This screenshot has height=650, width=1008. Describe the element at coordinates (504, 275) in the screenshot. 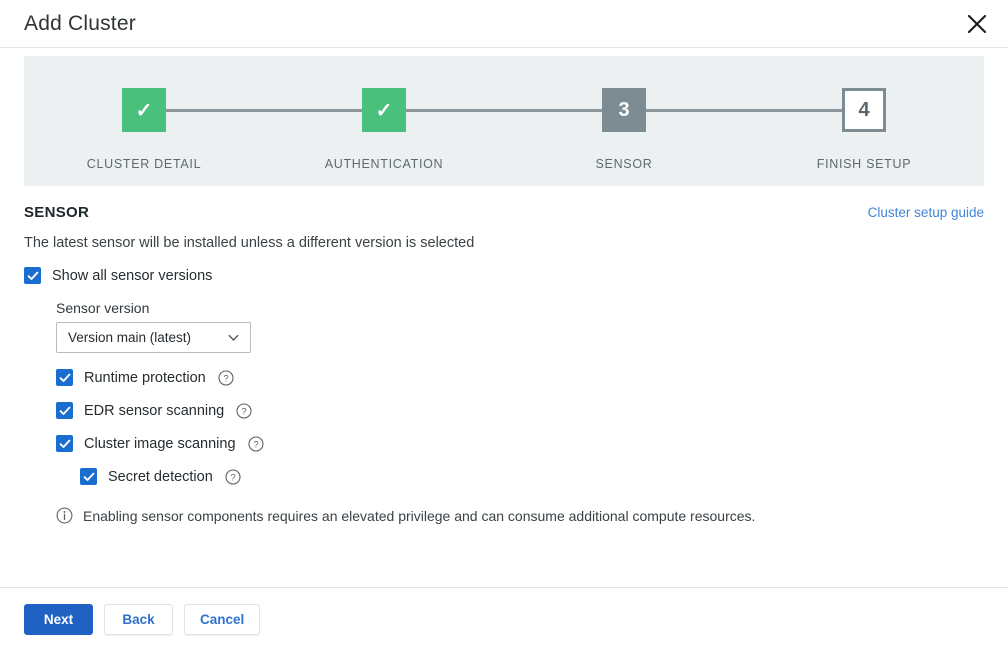

I see `checkbox-row-show-all-versions: Show all sensor versions` at that location.